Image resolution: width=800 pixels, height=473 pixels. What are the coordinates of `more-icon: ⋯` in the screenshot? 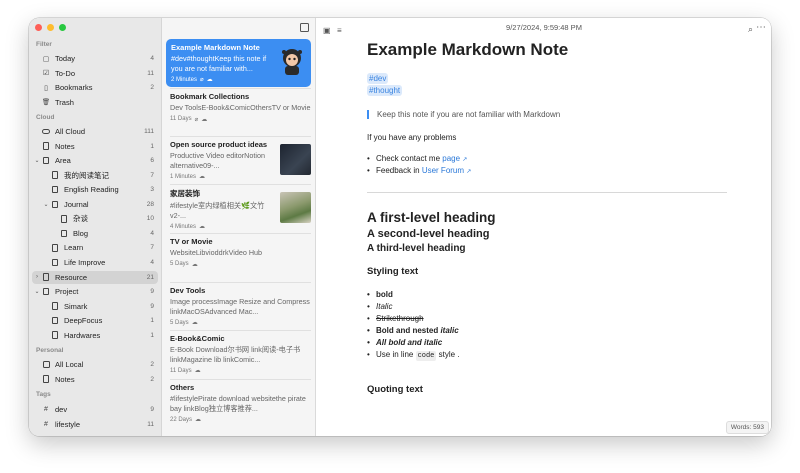 It's located at (761, 27).